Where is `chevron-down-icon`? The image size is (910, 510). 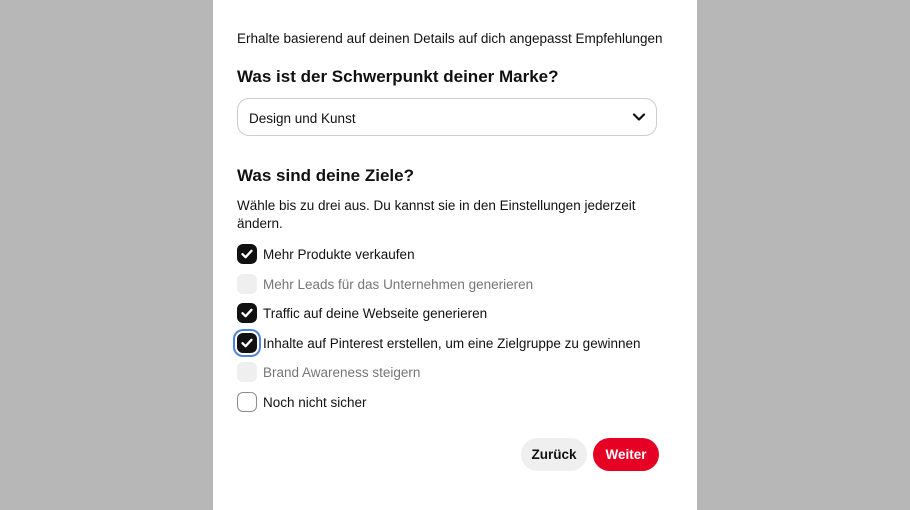 chevron-down-icon is located at coordinates (639, 117).